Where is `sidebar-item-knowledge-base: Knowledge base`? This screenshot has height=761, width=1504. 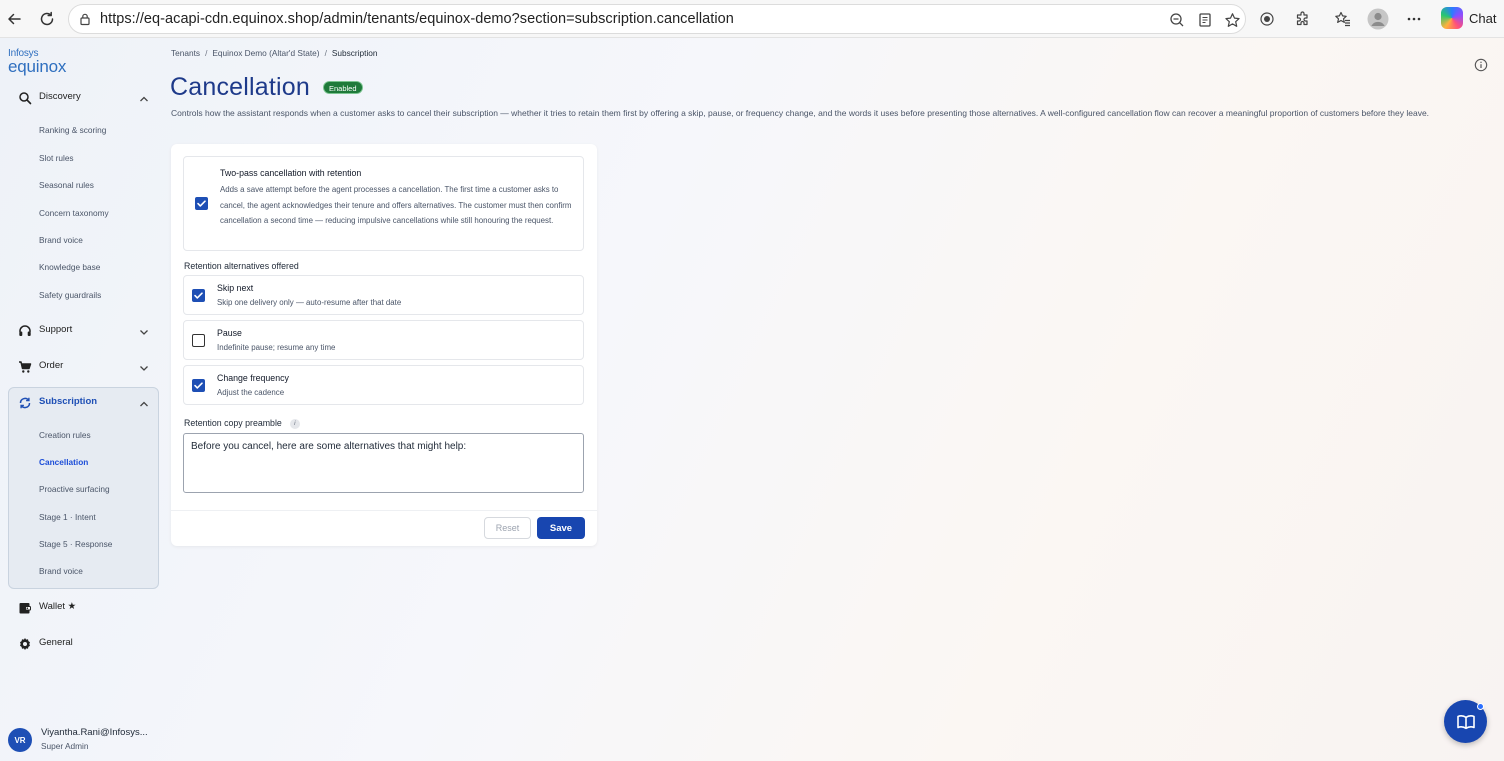 sidebar-item-knowledge-base: Knowledge base is located at coordinates (69, 267).